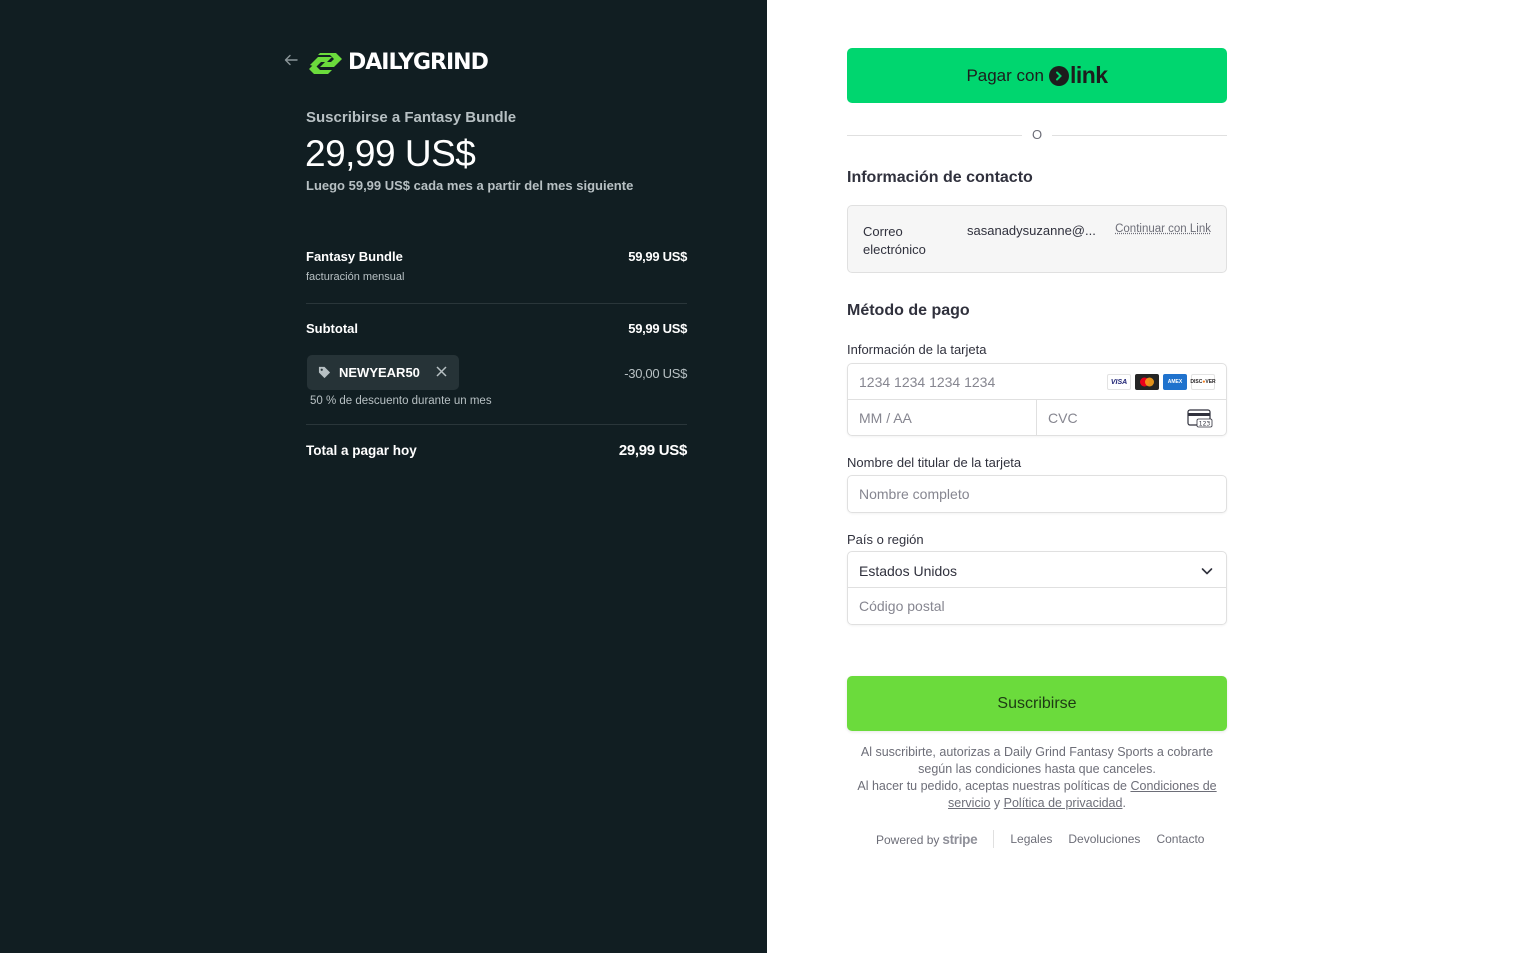  What do you see at coordinates (1139, 135) in the screenshot?
I see `separator-line` at bounding box center [1139, 135].